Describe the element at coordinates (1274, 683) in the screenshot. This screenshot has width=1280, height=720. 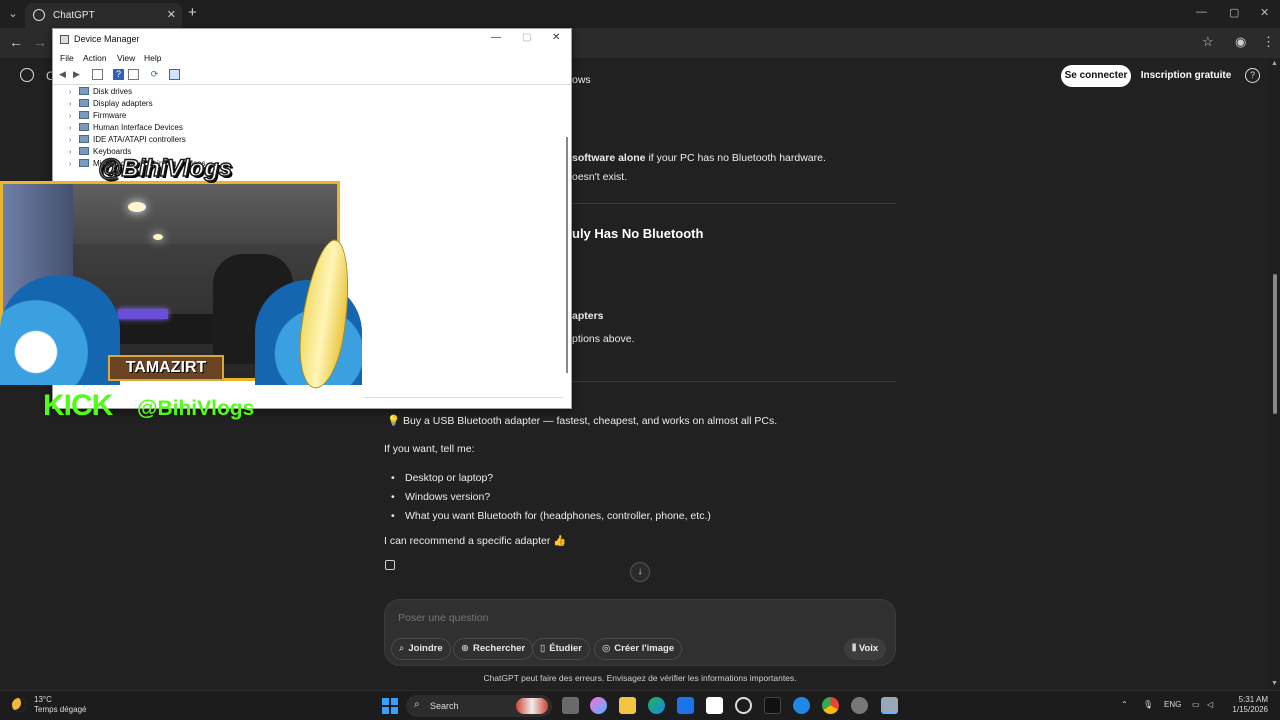
I see `scroll-down-icon: ▼` at that location.